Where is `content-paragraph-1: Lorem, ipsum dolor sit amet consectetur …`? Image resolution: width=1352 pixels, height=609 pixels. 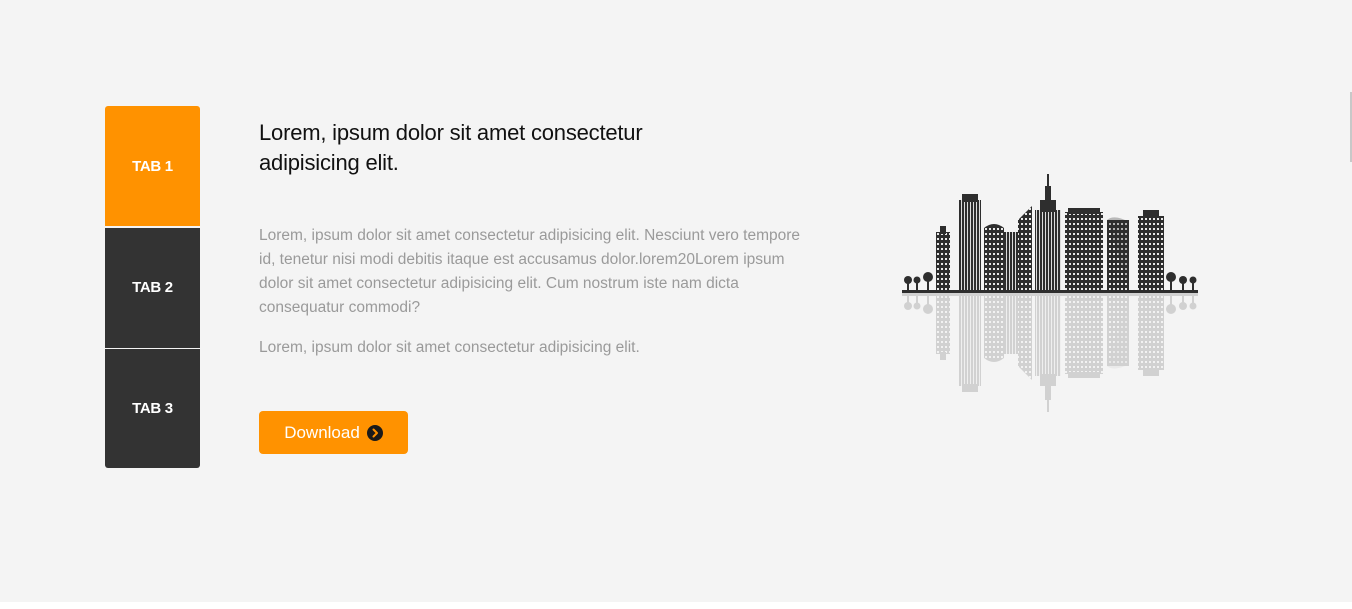
content-paragraph-1: Lorem, ipsum dolor sit amet consectetur … is located at coordinates (530, 271).